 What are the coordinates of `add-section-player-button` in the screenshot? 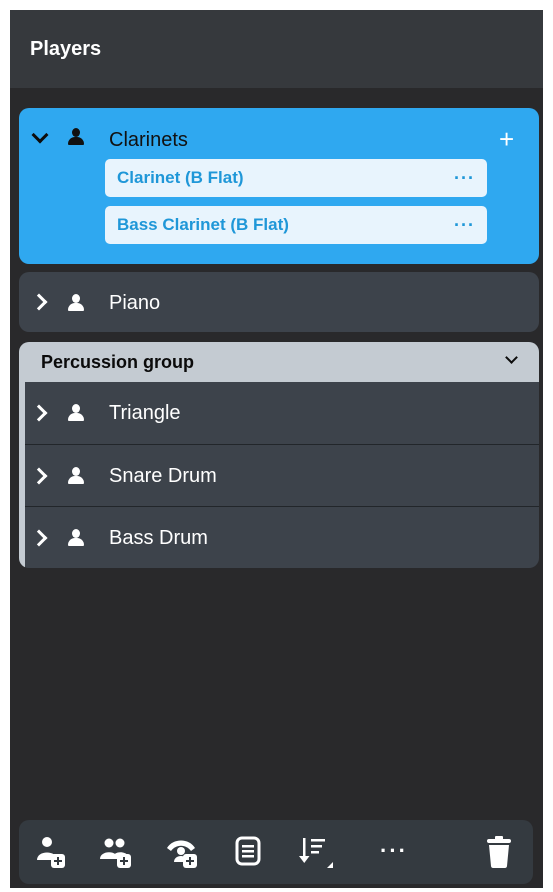 It's located at (117, 852).